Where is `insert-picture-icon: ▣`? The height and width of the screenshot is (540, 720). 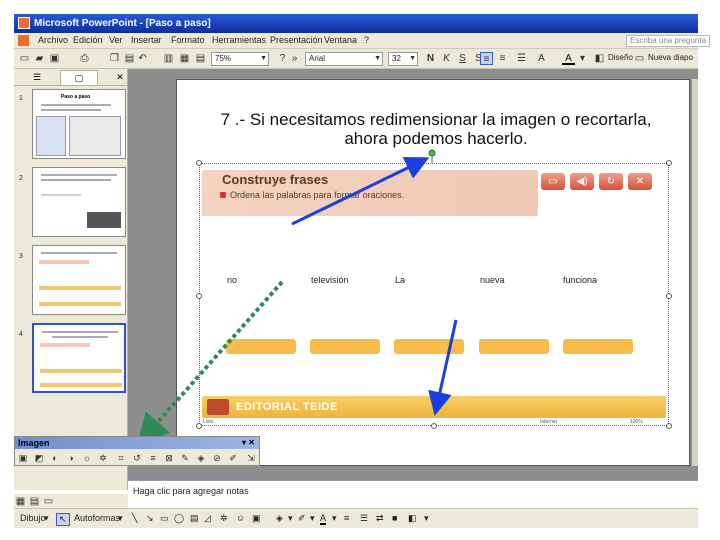
insert-picture-icon: ▣ is located at coordinates (23, 458).